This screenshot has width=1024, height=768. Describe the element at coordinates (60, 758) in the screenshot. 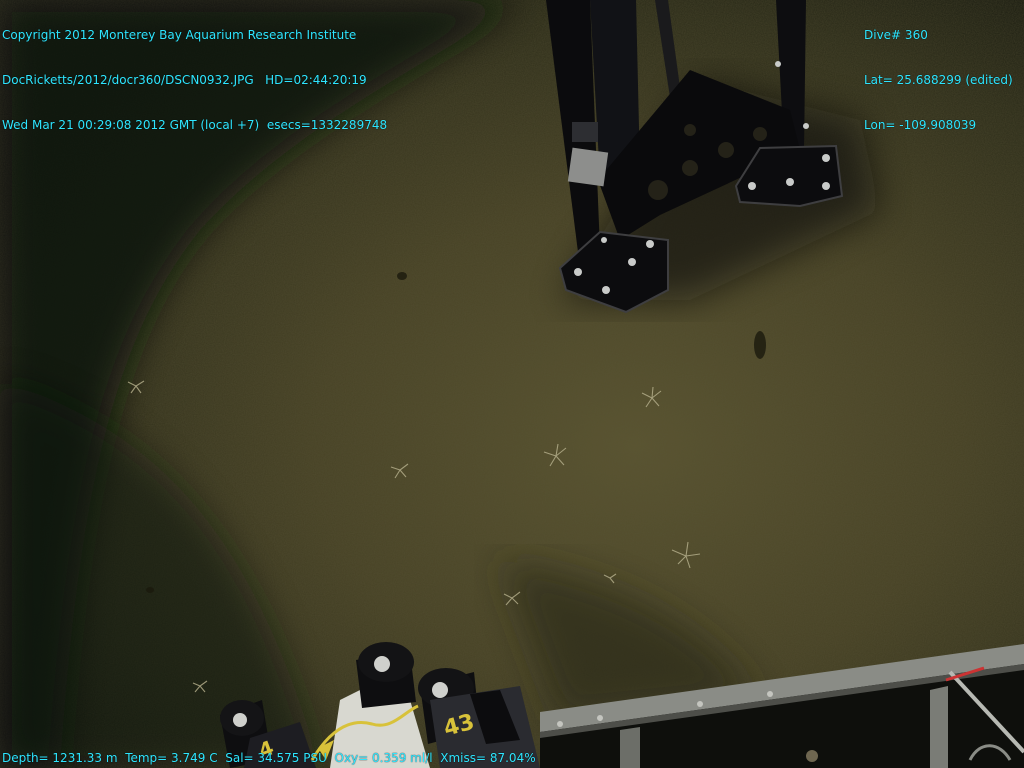

I see `depth-readout: Depth= 1231.33 m` at that location.